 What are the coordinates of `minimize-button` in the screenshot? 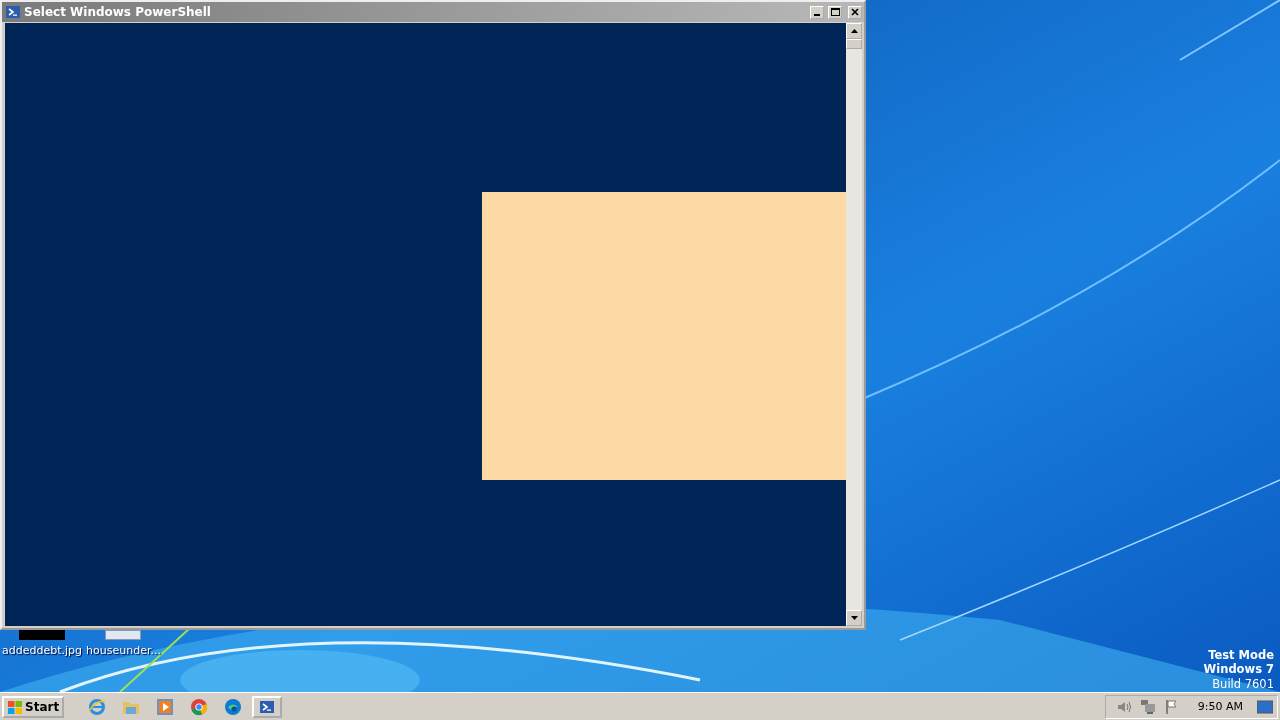 It's located at (817, 12).